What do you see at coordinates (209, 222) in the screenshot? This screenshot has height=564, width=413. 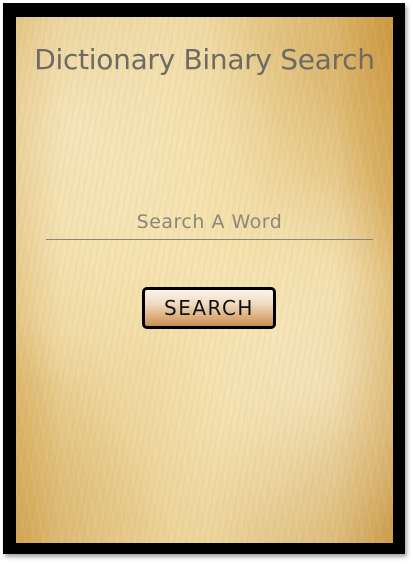 I see `search-input` at bounding box center [209, 222].